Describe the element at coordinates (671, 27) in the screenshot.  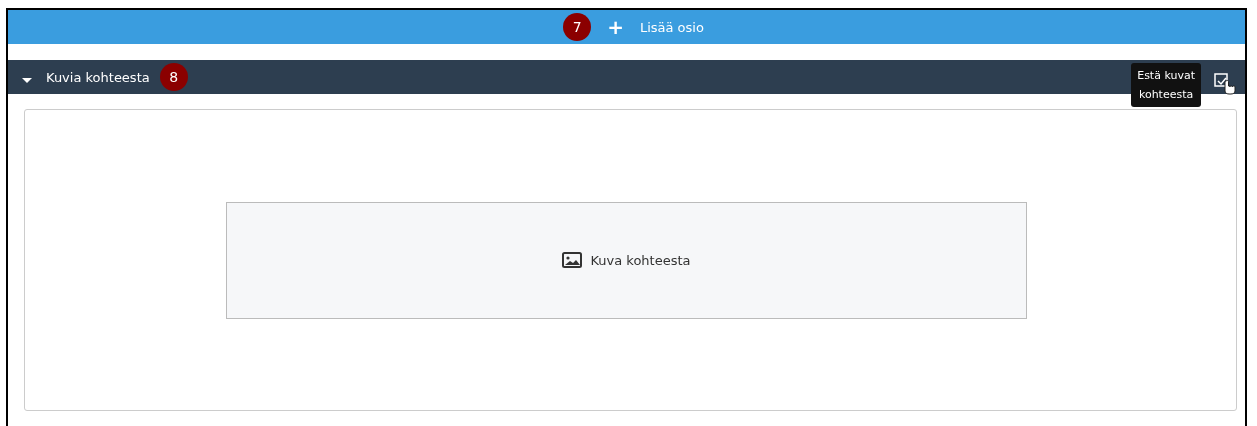
I see `add-section-label: Lisää osio` at that location.